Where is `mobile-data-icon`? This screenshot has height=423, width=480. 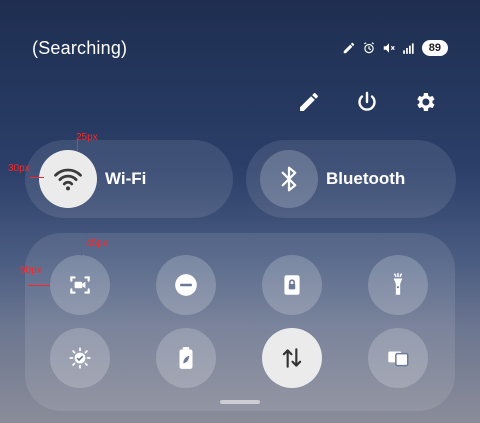
mobile-data-icon is located at coordinates (292, 358).